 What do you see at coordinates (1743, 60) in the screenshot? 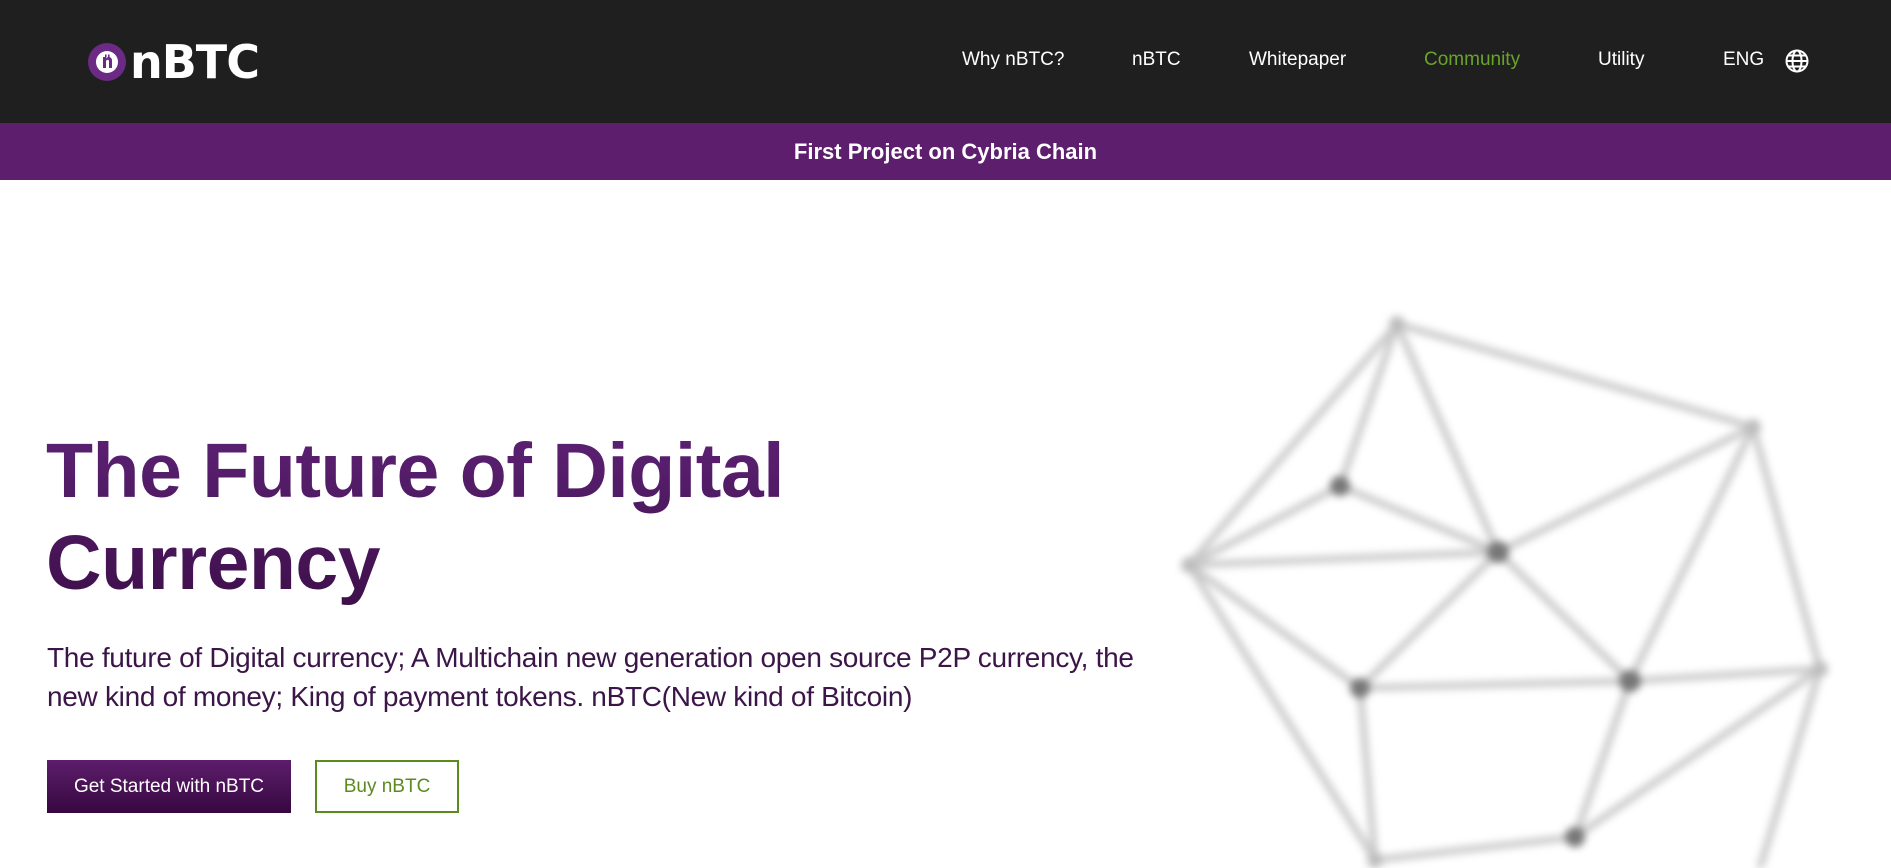
I see `language-selector: ENG` at bounding box center [1743, 60].